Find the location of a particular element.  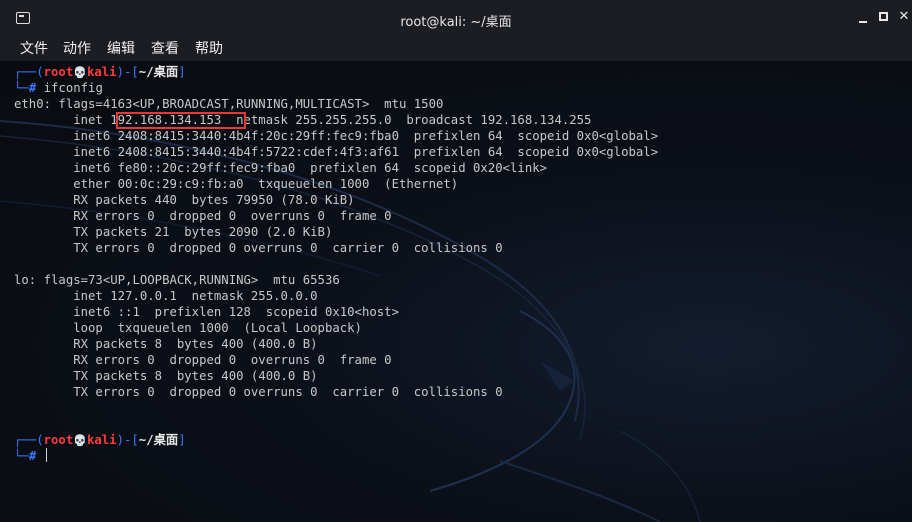

minimize-icon is located at coordinates (863, 17).